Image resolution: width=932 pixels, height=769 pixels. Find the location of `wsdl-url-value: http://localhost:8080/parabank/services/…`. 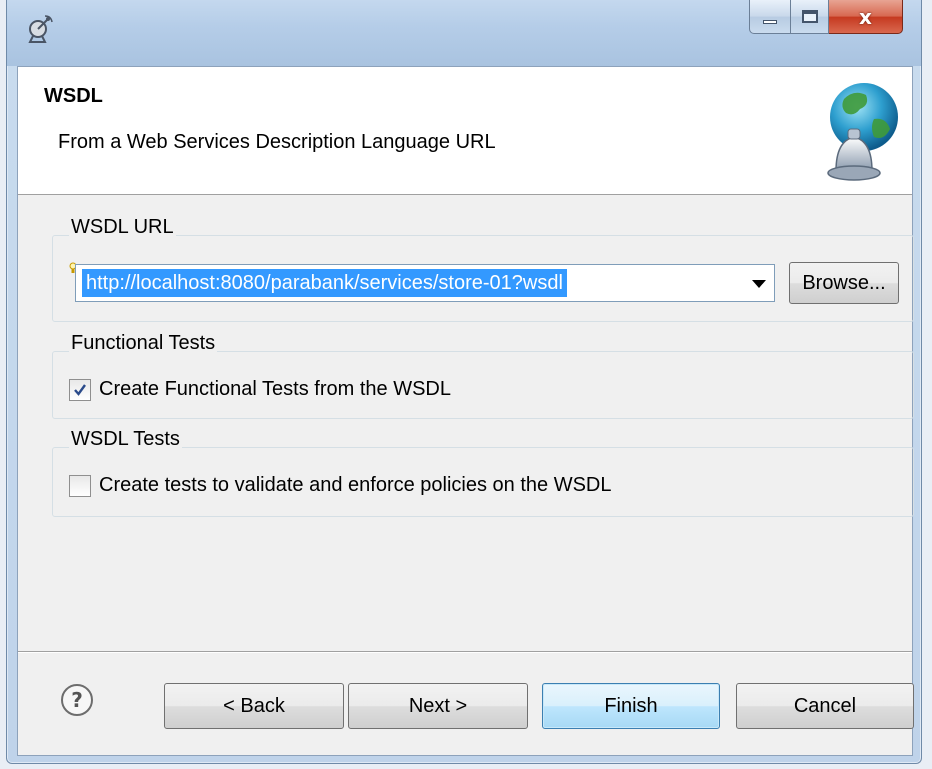

wsdl-url-value: http://localhost:8080/parabank/services/… is located at coordinates (324, 283).